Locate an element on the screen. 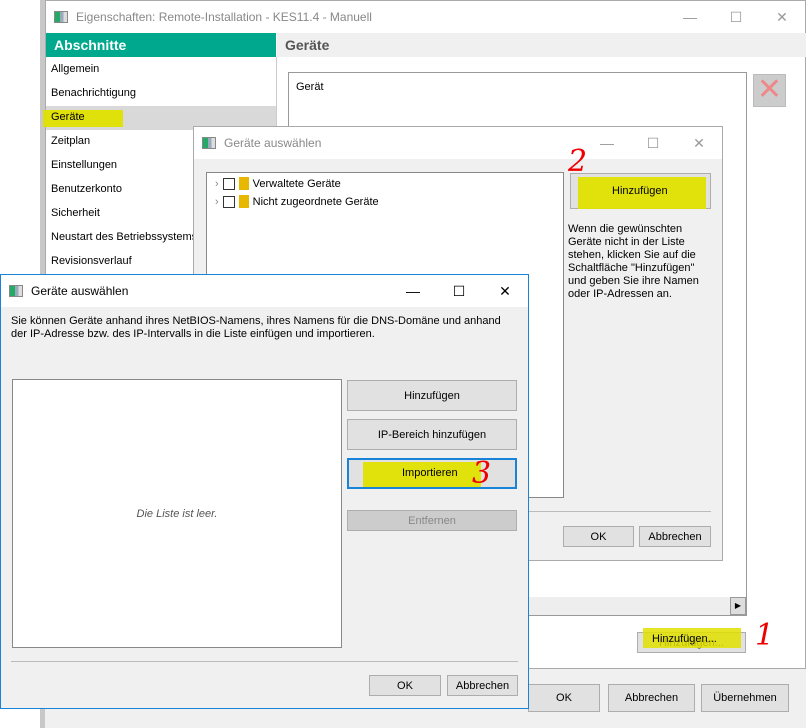  sidebar-item-sicherheit: Sicherheit is located at coordinates (75, 213).